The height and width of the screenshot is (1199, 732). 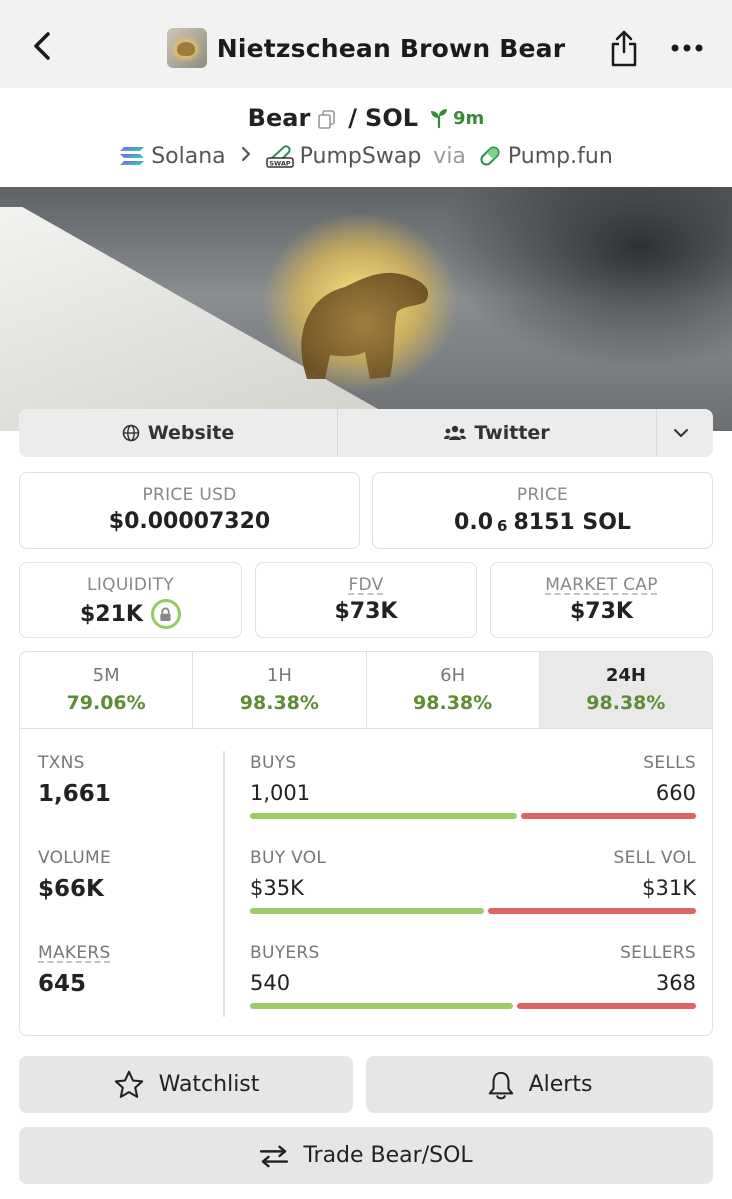 What do you see at coordinates (274, 1156) in the screenshot?
I see `swap-arrows-icon` at bounding box center [274, 1156].